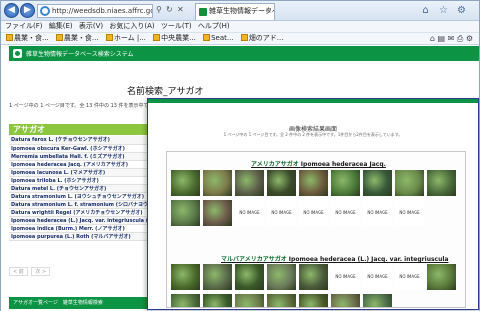  I want to click on forward-arrow-icon: ▶, so click(27, 10).